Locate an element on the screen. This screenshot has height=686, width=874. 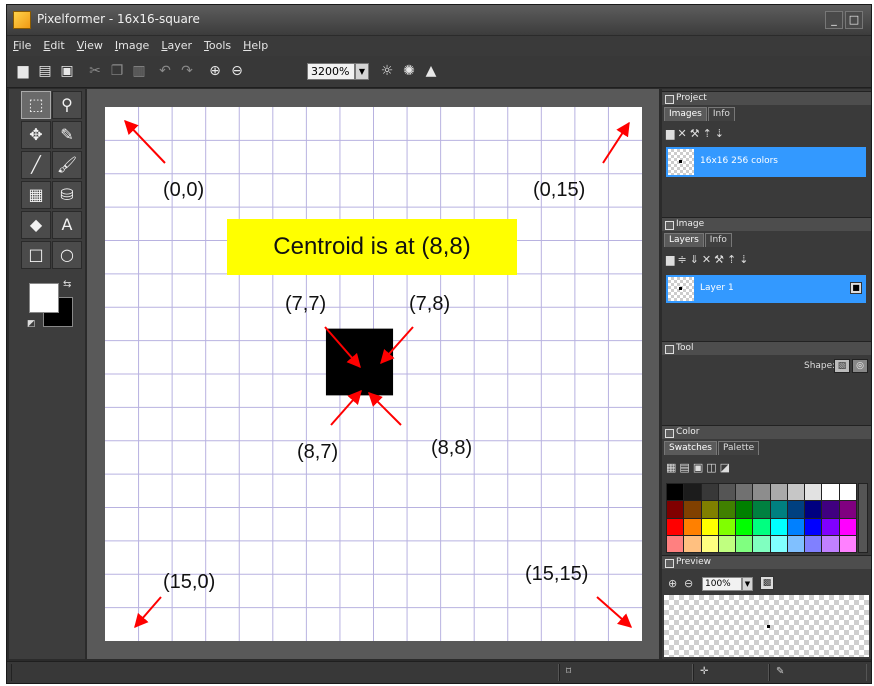
menu-item: Help is located at coordinates (255, 46).